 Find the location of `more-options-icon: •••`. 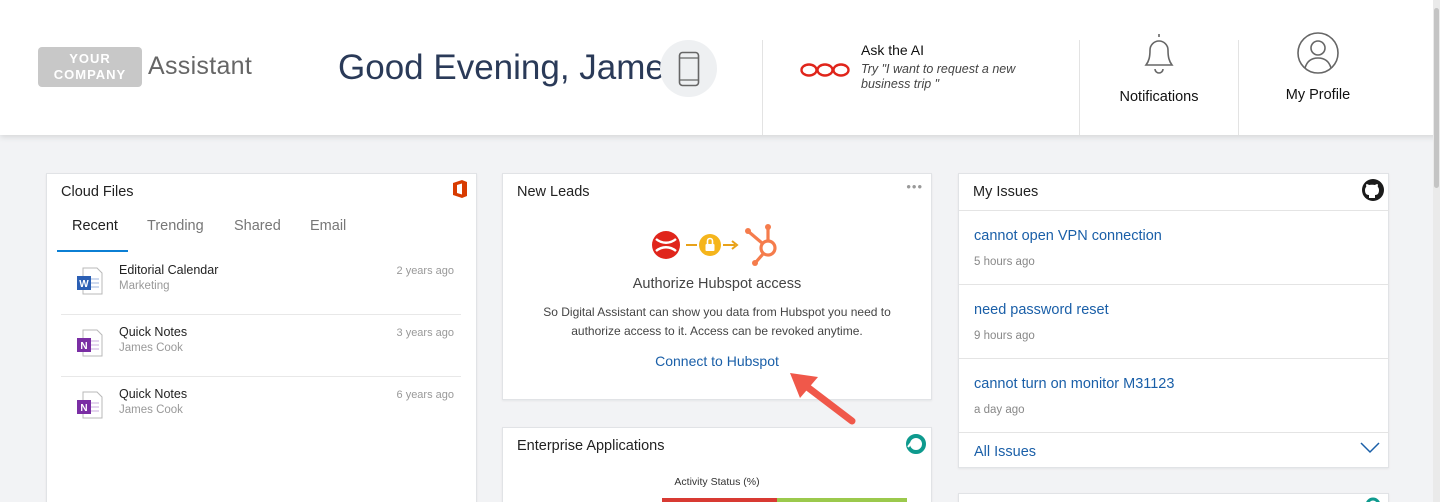

more-options-icon: ••• is located at coordinates (914, 186).